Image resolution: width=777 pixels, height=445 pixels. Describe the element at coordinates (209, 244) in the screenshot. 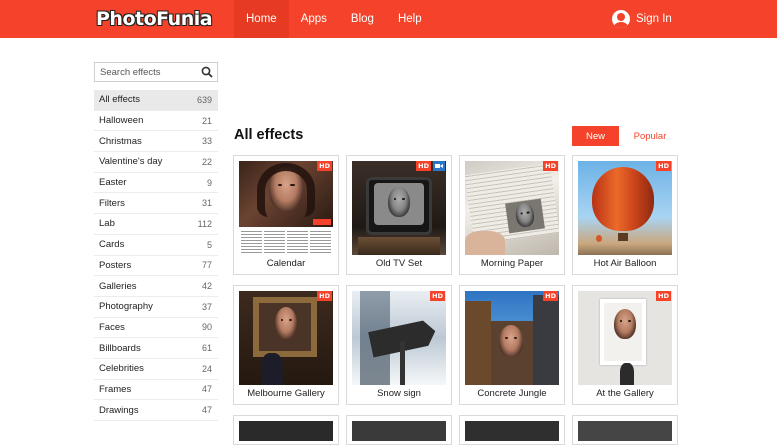

I see `category-count: 5` at that location.